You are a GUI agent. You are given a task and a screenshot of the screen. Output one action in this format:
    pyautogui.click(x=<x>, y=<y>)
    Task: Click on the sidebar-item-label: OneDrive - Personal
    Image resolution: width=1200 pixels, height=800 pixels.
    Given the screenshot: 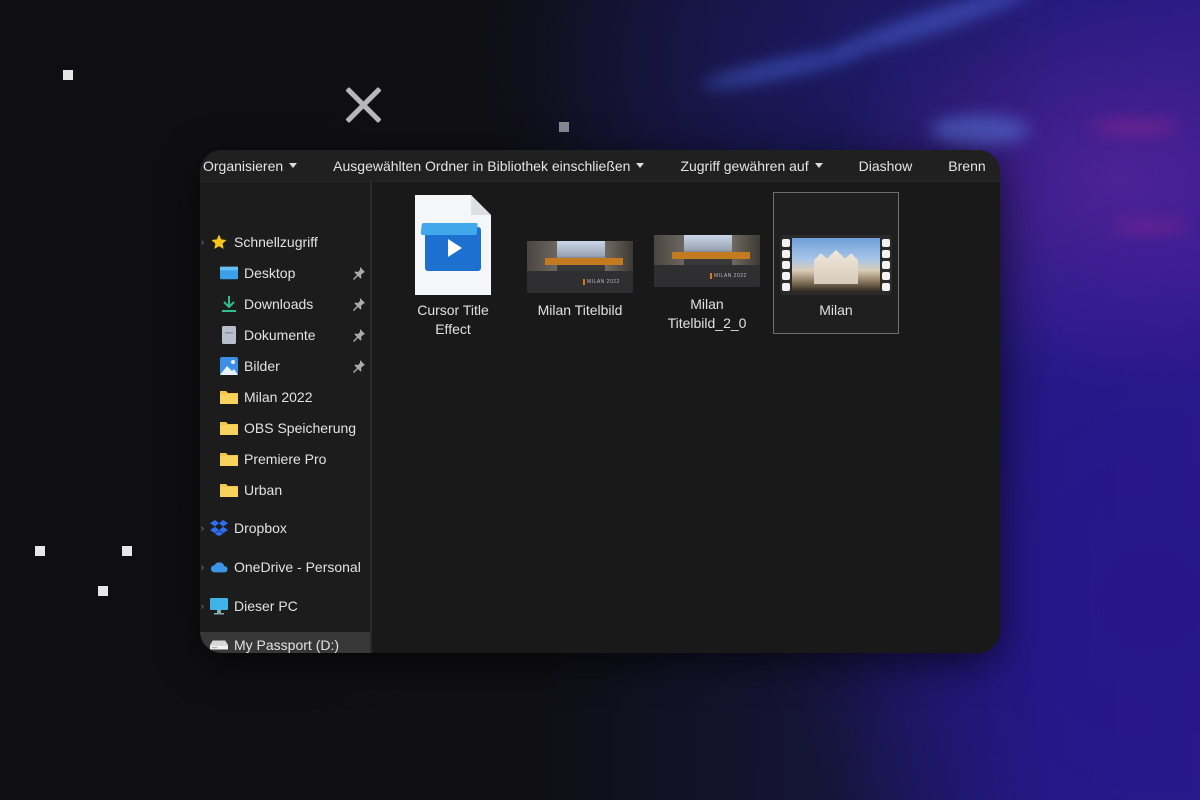 What is the action you would take?
    pyautogui.click(x=297, y=567)
    